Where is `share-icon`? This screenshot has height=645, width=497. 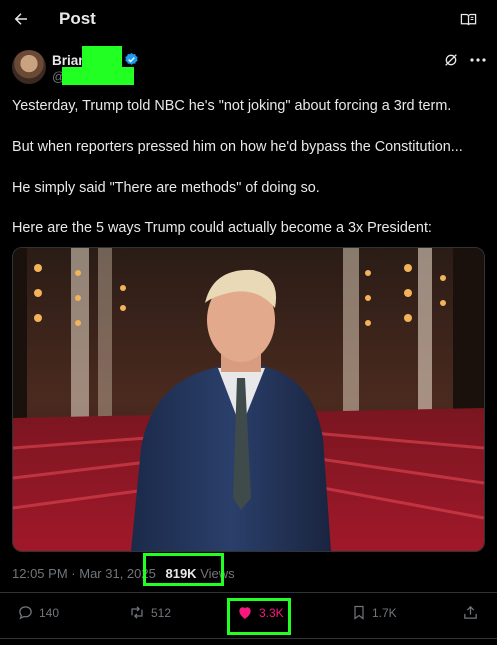
share-icon is located at coordinates (470, 612).